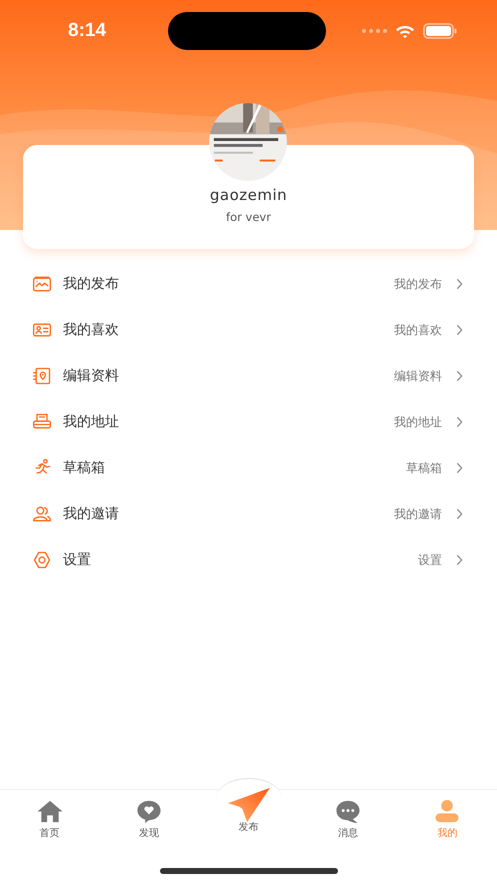 The width and height of the screenshot is (497, 883). Describe the element at coordinates (149, 836) in the screenshot. I see `tab-item: 发现` at that location.